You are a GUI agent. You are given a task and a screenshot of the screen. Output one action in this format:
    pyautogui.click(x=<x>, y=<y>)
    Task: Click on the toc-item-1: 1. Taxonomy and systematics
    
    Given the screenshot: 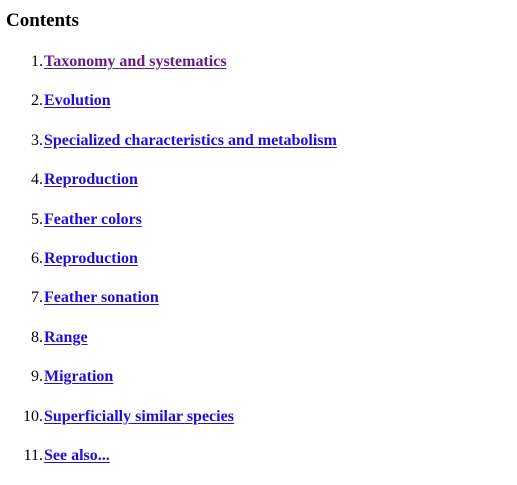 What is the action you would take?
    pyautogui.click(x=168, y=71)
    